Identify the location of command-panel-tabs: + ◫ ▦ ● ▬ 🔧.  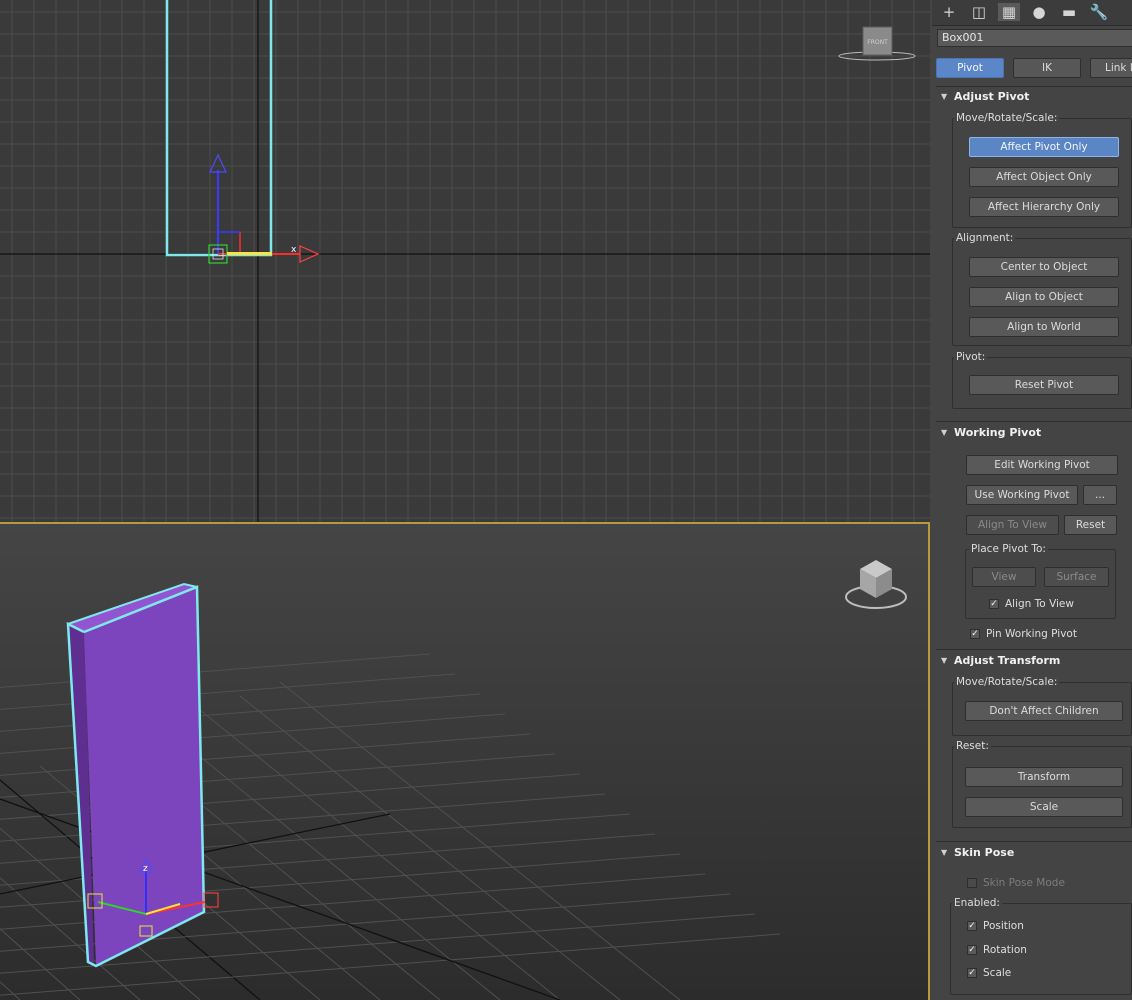
(1032, 13).